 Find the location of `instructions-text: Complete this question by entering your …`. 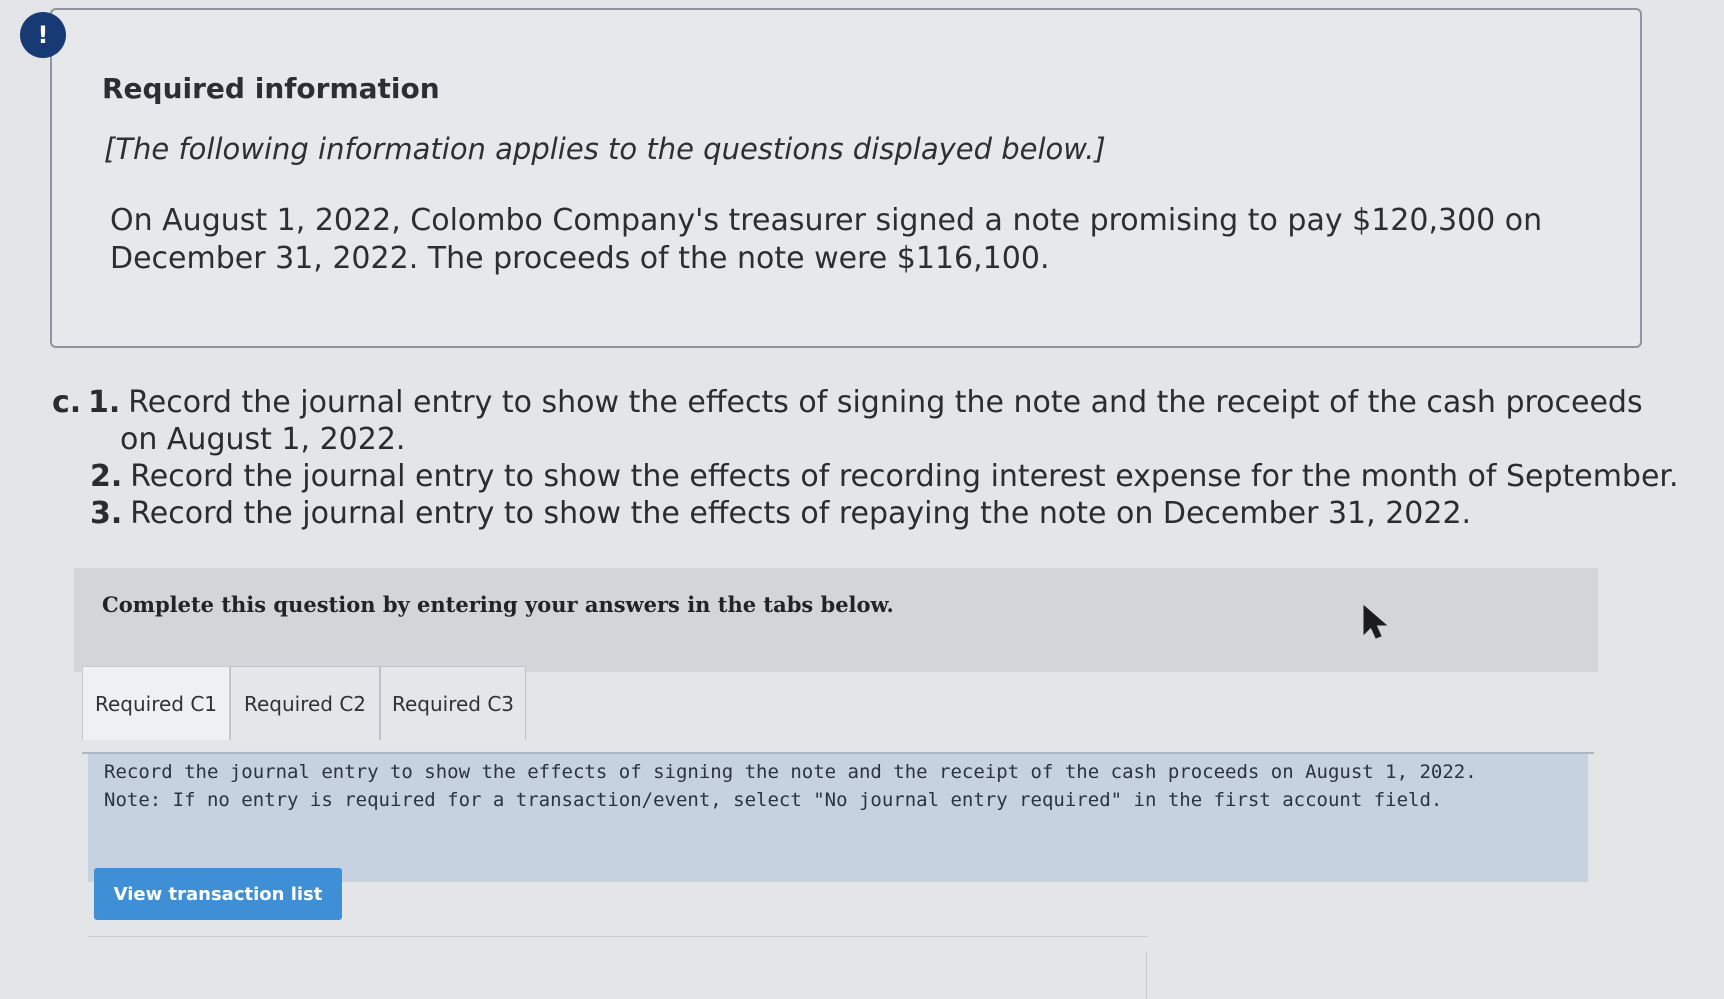

instructions-text: Complete this question by entering your … is located at coordinates (498, 604).